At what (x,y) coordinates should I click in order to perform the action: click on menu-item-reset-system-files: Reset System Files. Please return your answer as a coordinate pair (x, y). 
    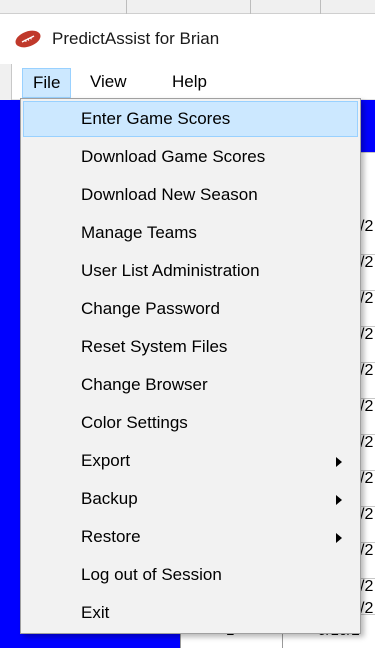
    Looking at the image, I should click on (190, 347).